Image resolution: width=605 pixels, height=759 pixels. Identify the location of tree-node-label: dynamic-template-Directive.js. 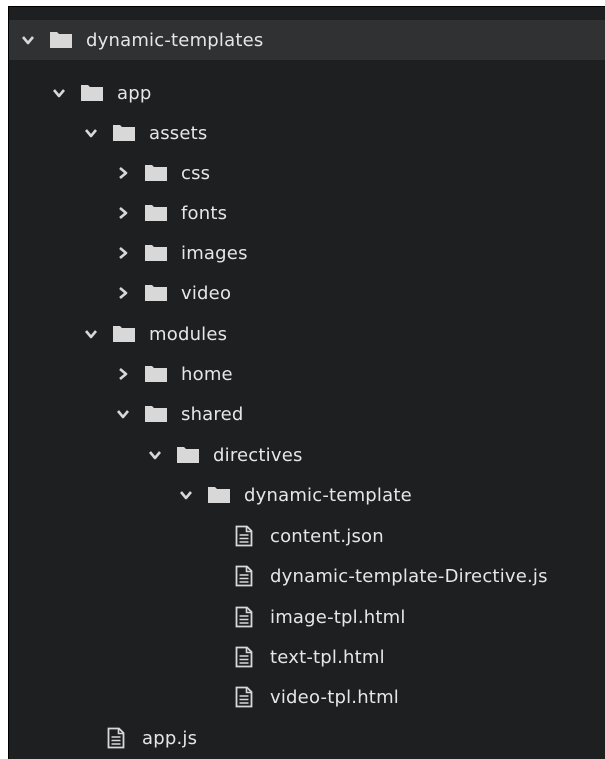
(409, 576).